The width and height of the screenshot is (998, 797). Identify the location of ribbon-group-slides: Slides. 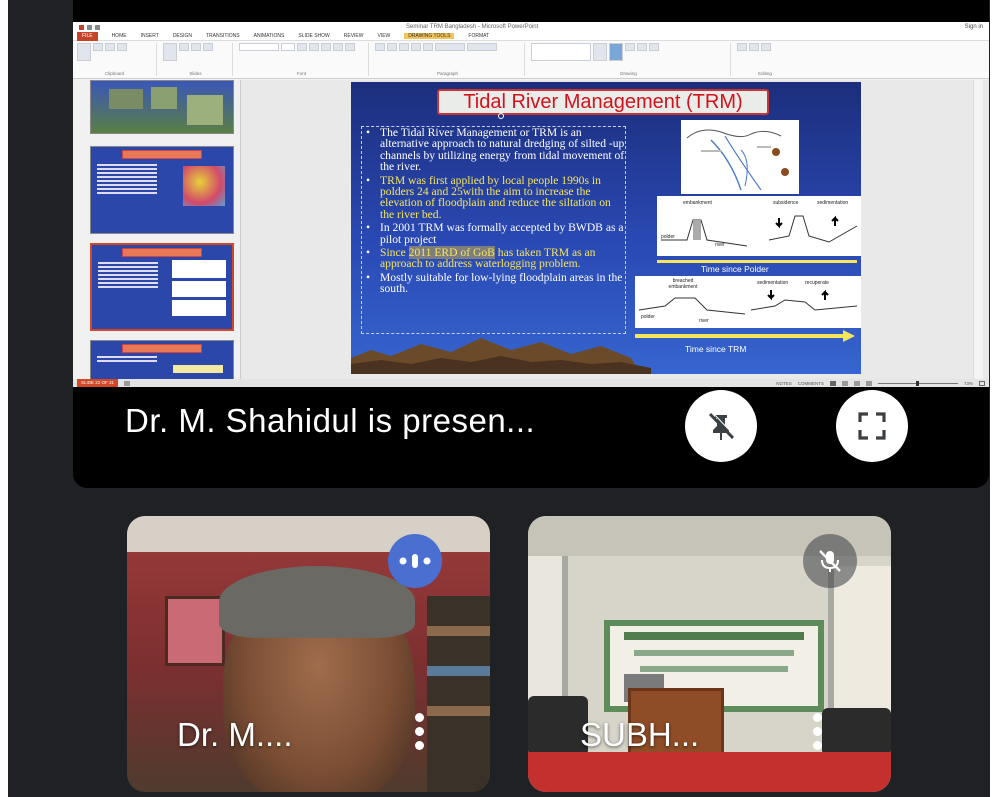
(198, 59).